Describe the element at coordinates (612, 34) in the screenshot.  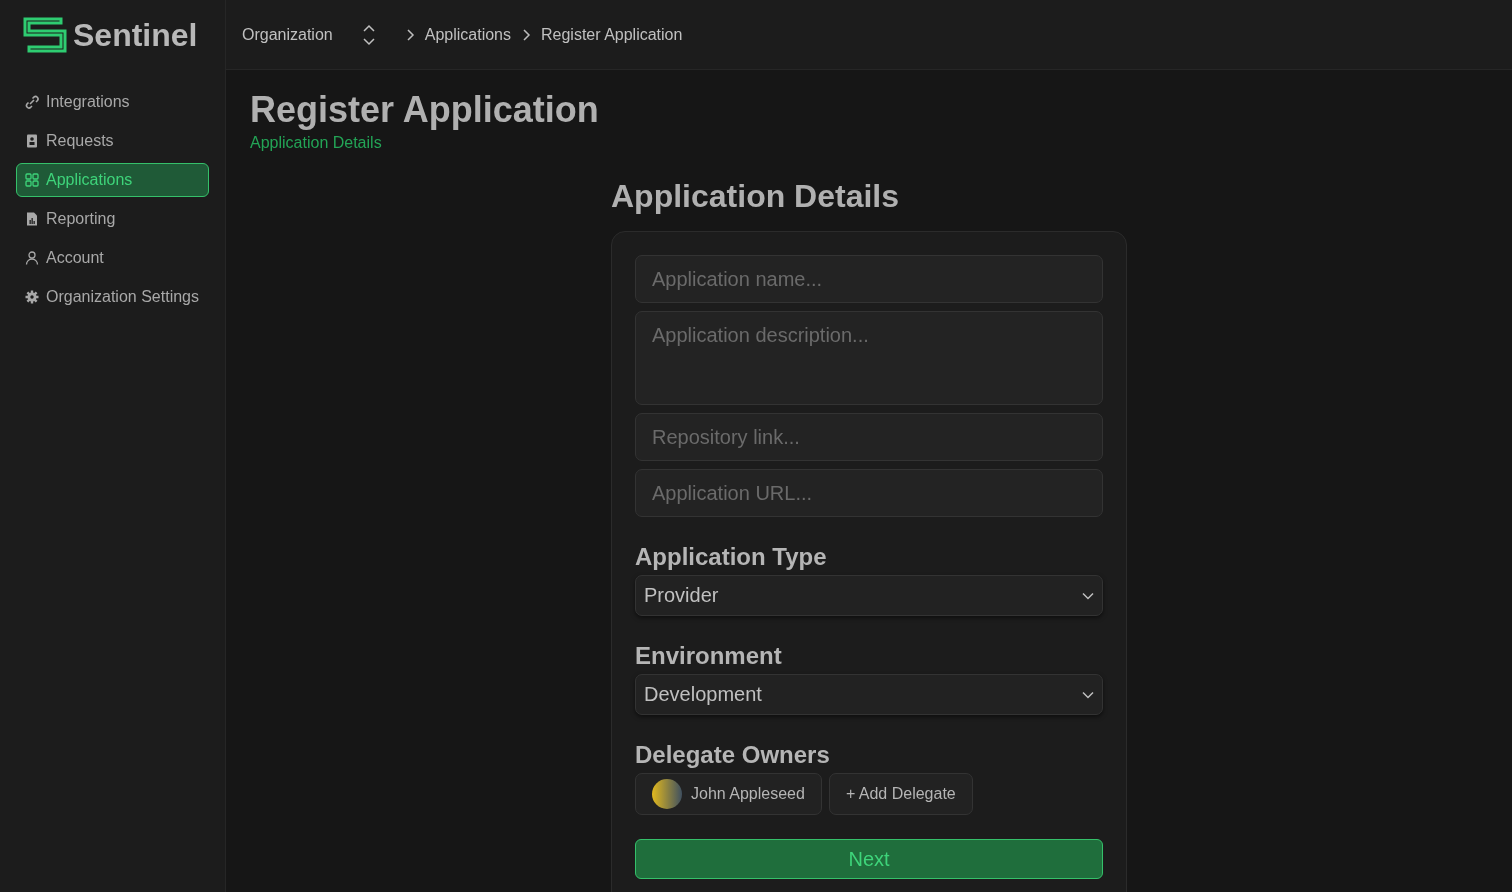
I see `breadcrumb-current: Register Application` at that location.